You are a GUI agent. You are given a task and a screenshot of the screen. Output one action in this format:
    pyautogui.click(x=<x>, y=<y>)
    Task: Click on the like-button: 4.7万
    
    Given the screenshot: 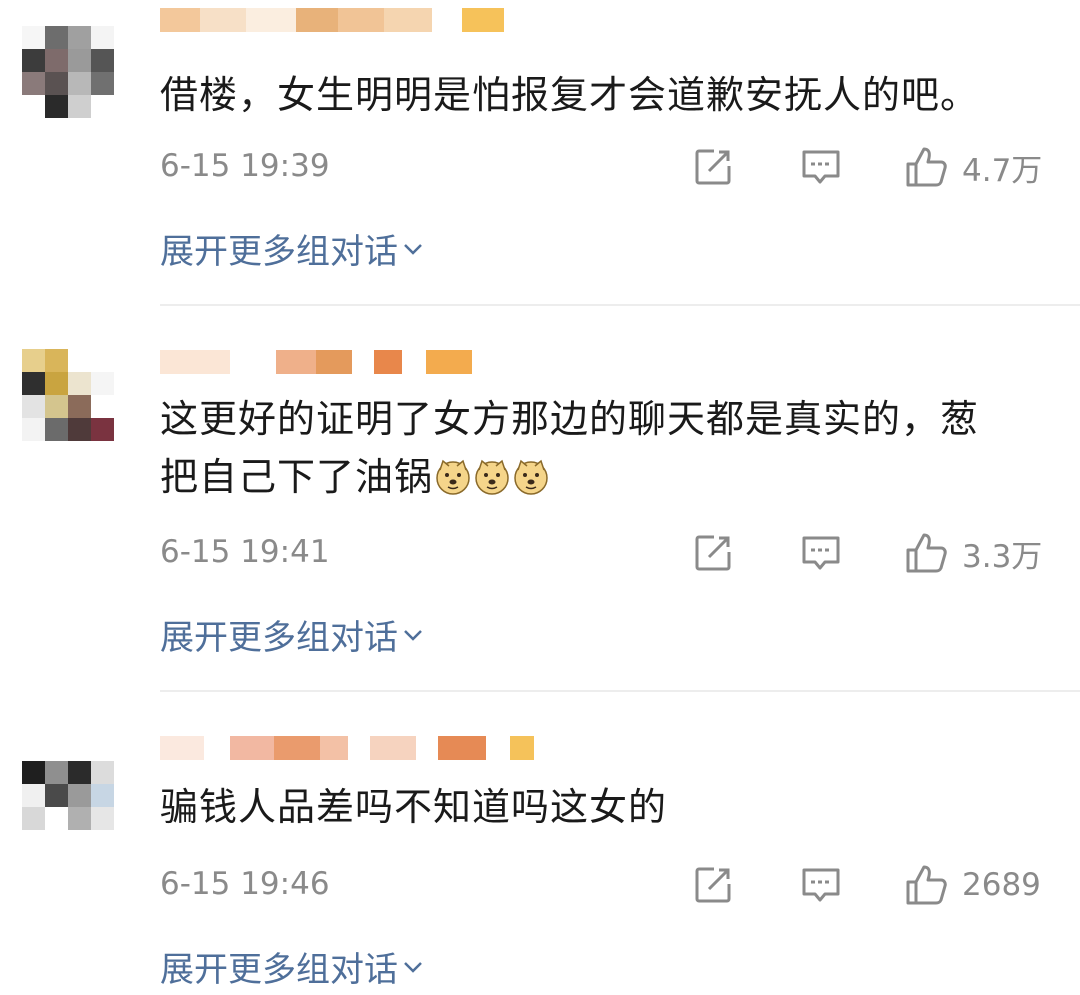 What is the action you would take?
    pyautogui.click(x=973, y=167)
    